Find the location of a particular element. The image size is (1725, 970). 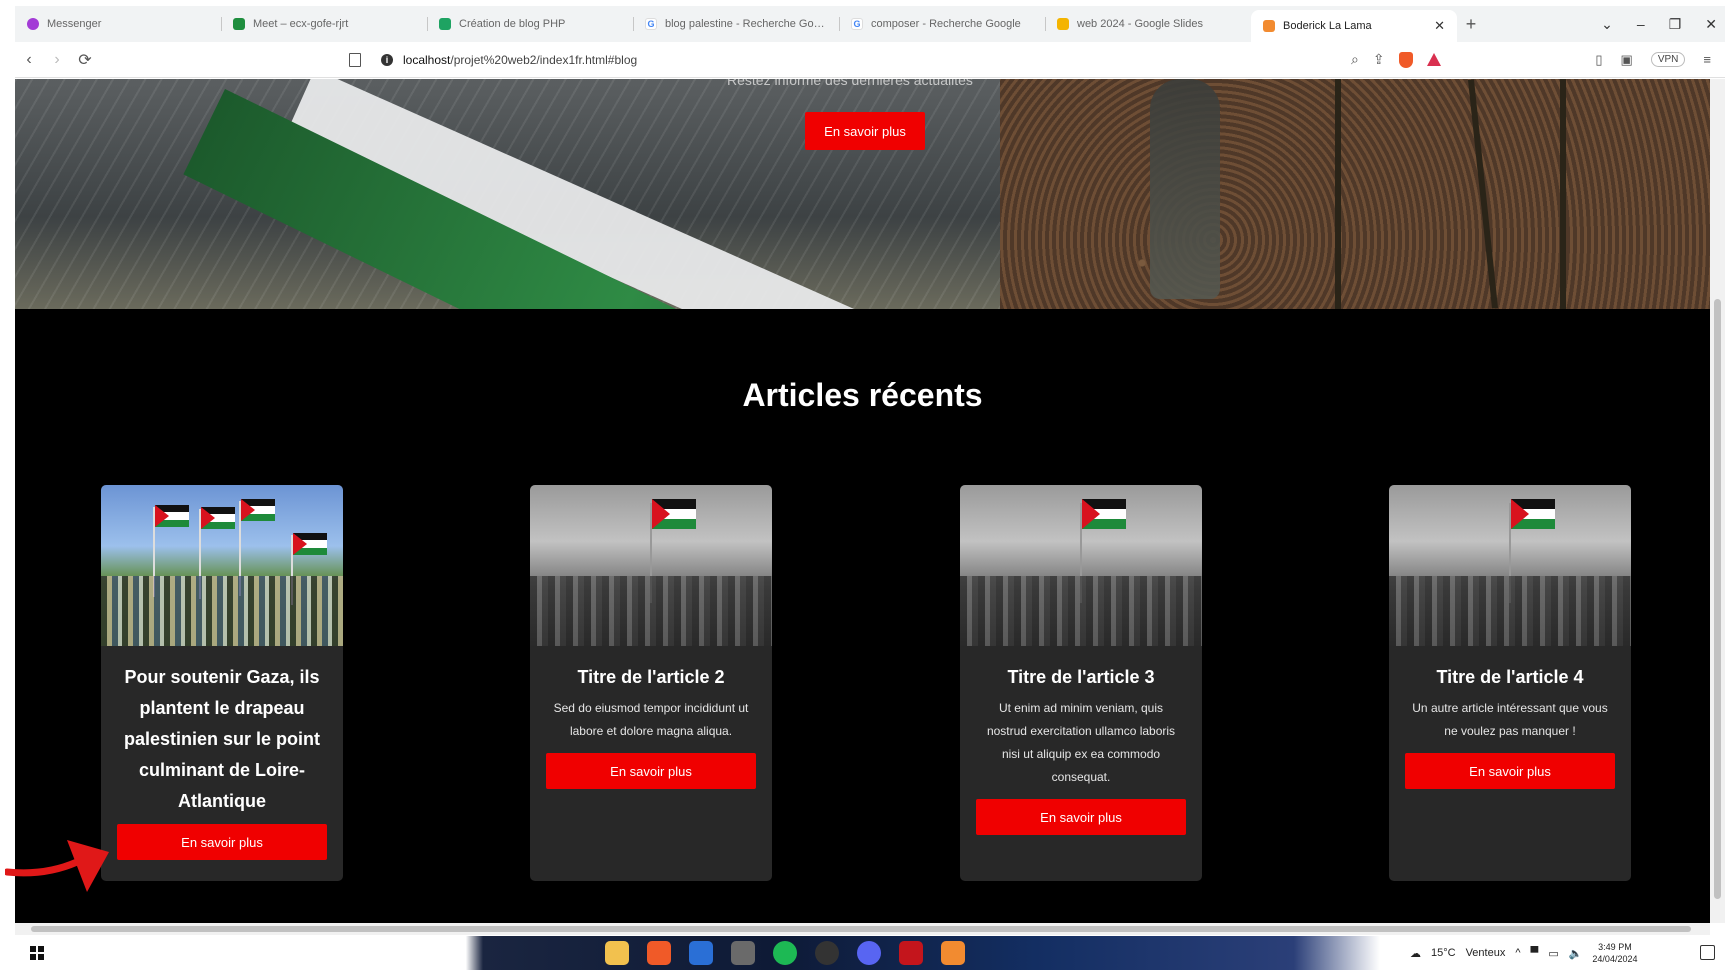

soldier-figure is located at coordinates (1185, 189).